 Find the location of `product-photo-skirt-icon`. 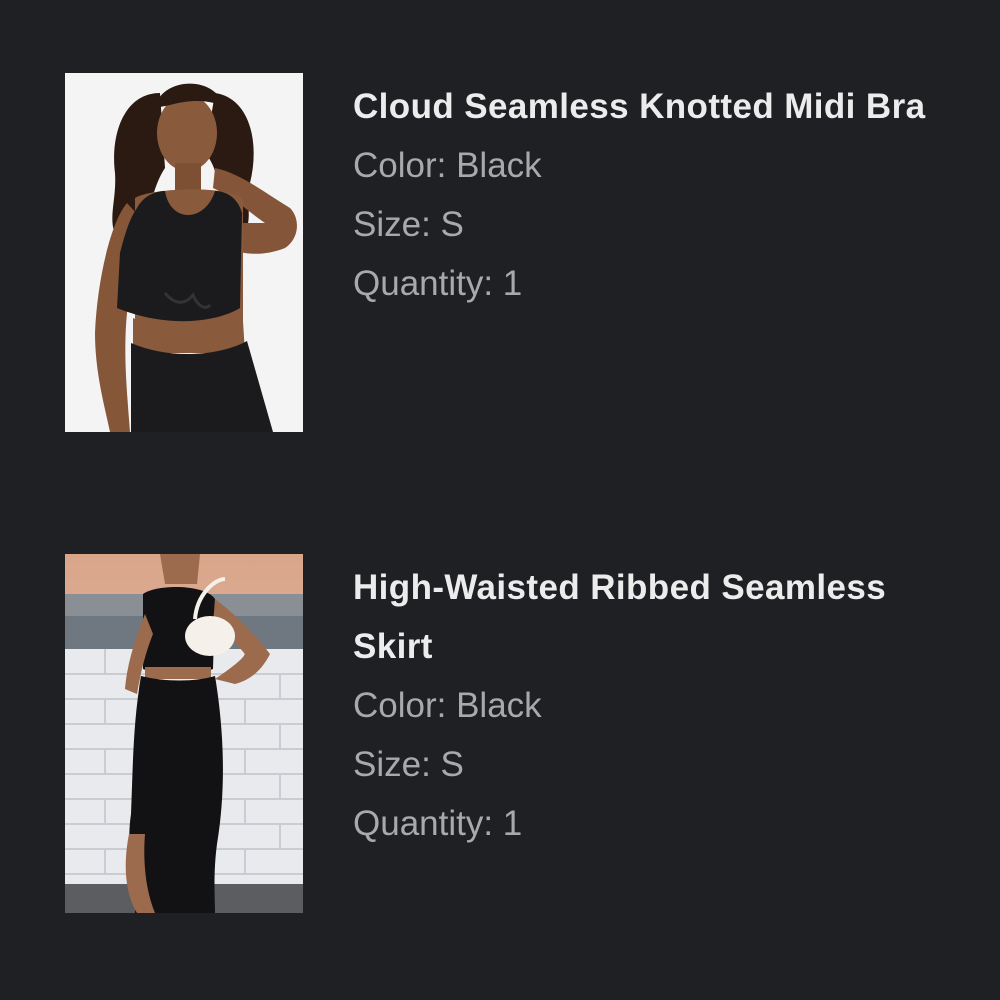

product-photo-skirt-icon is located at coordinates (184, 733).